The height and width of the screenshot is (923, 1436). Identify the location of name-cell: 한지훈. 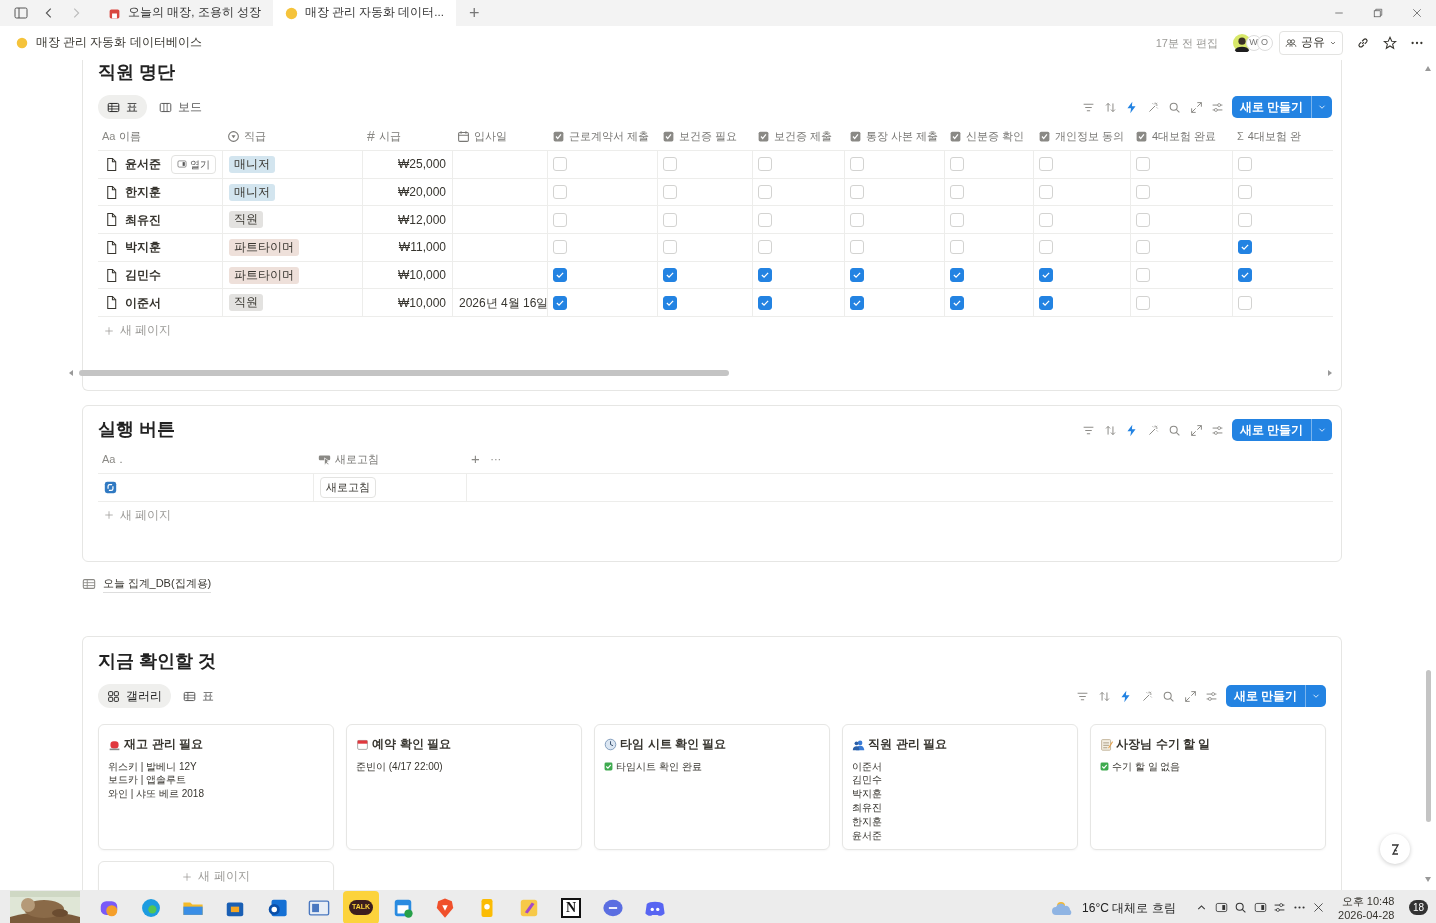
(160, 191).